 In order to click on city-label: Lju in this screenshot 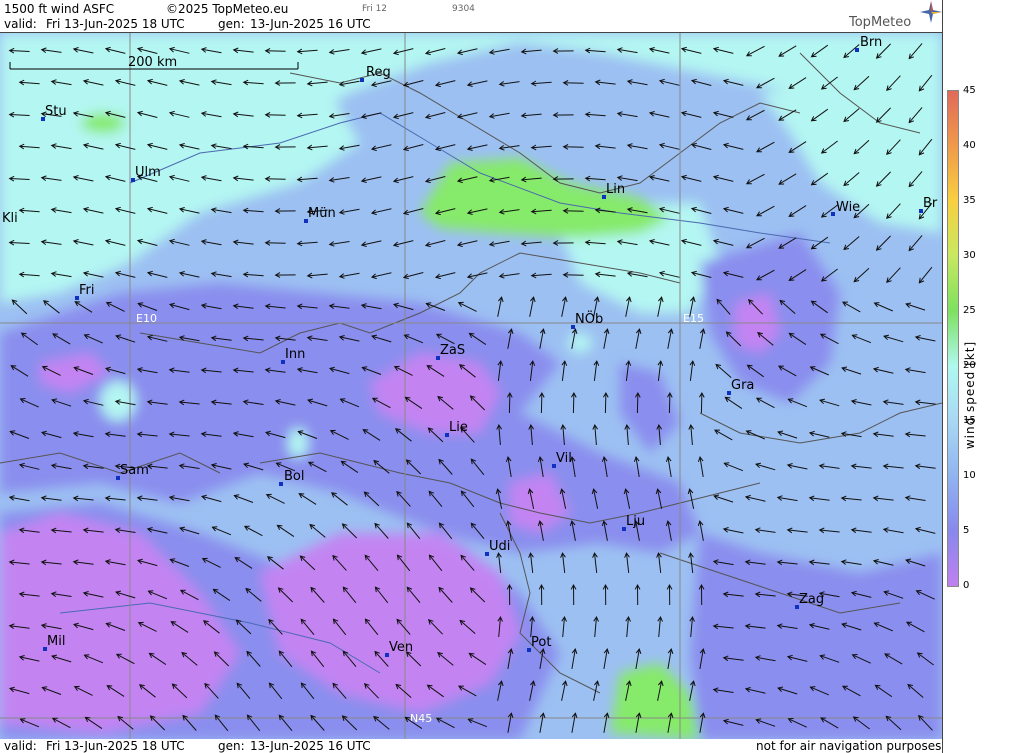, I will do `click(635, 521)`.